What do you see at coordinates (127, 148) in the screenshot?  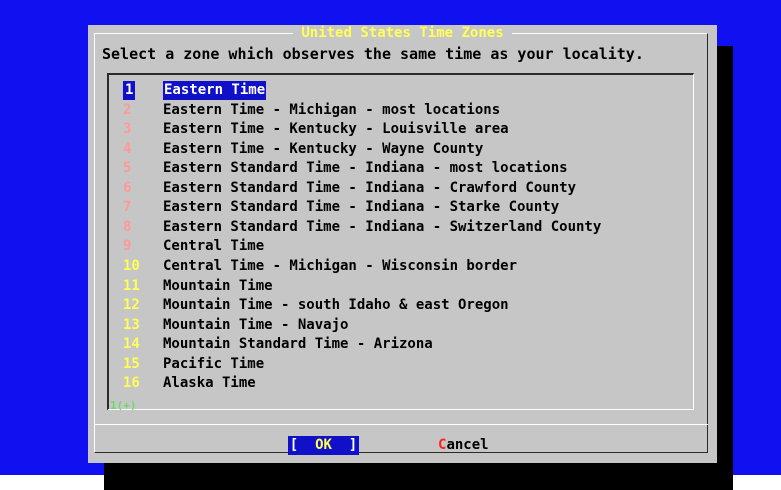 I see `menu-item-tag: 4` at bounding box center [127, 148].